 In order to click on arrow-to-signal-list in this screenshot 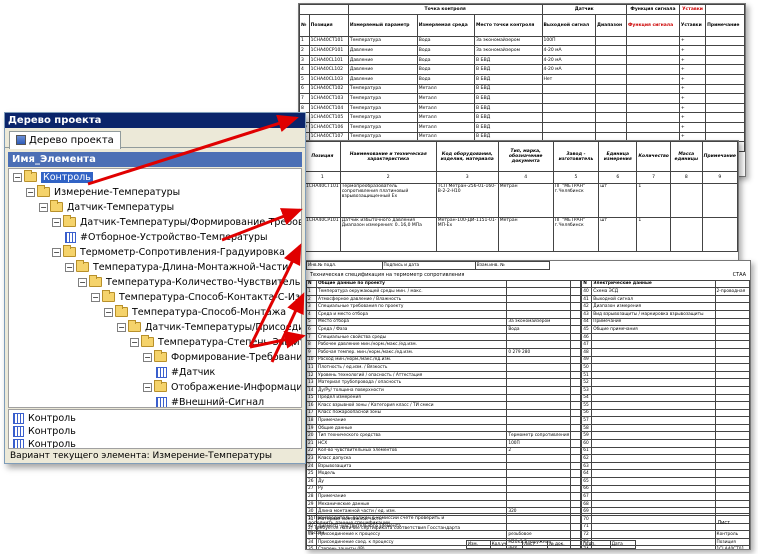, I will do `click(193, 150)`.